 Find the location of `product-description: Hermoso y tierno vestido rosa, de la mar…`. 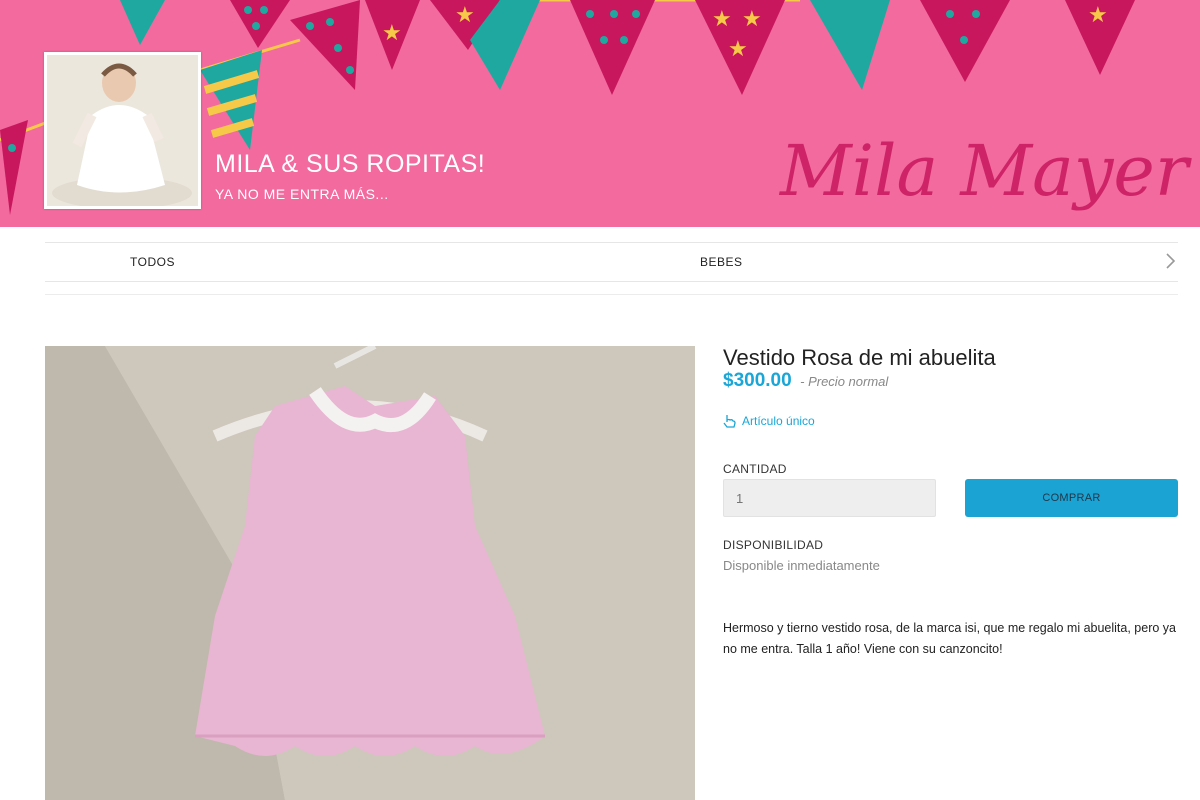

product-description: Hermoso y tierno vestido rosa, de la mar… is located at coordinates (949, 638).